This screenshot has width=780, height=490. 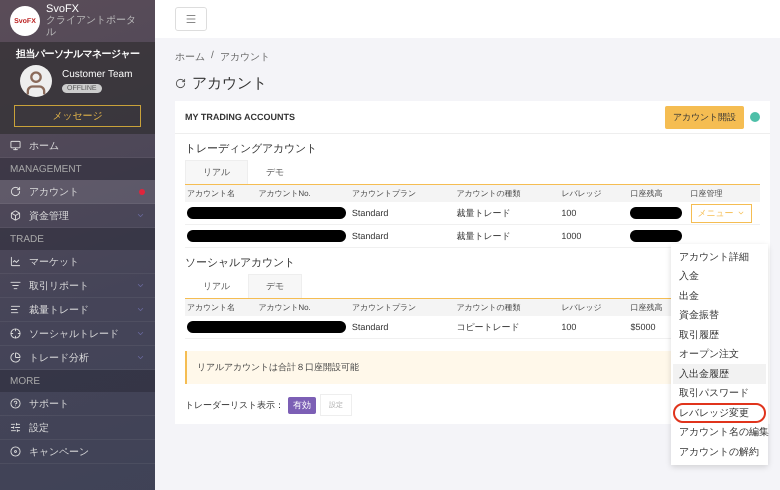 I want to click on sidebar-label: ソーシャルトレード, so click(x=74, y=334).